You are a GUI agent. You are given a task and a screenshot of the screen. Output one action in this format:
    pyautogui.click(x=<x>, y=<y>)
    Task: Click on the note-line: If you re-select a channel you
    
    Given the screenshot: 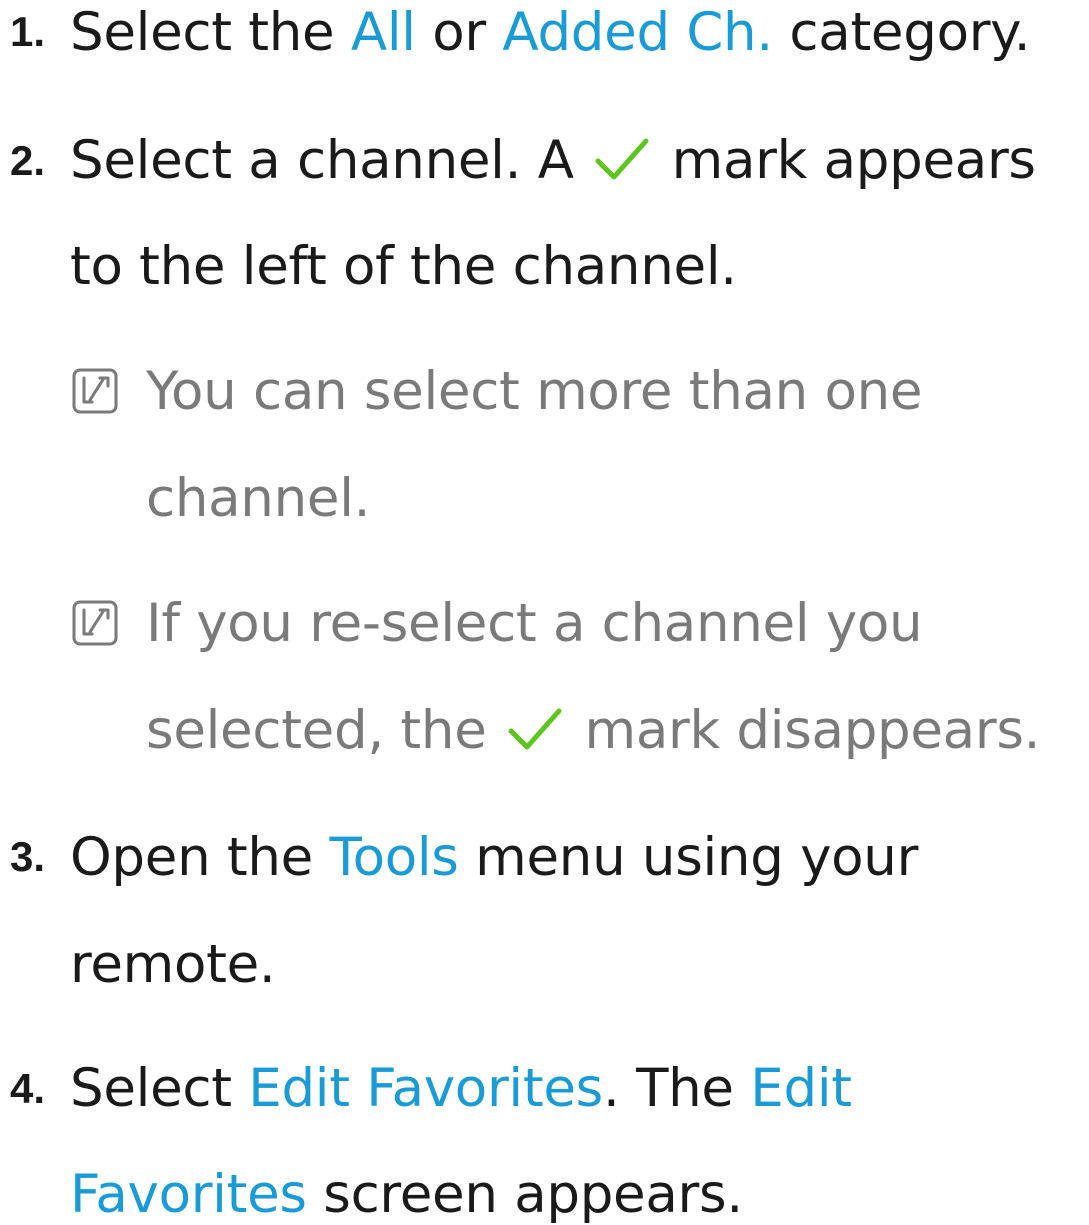 What is the action you would take?
    pyautogui.click(x=534, y=623)
    